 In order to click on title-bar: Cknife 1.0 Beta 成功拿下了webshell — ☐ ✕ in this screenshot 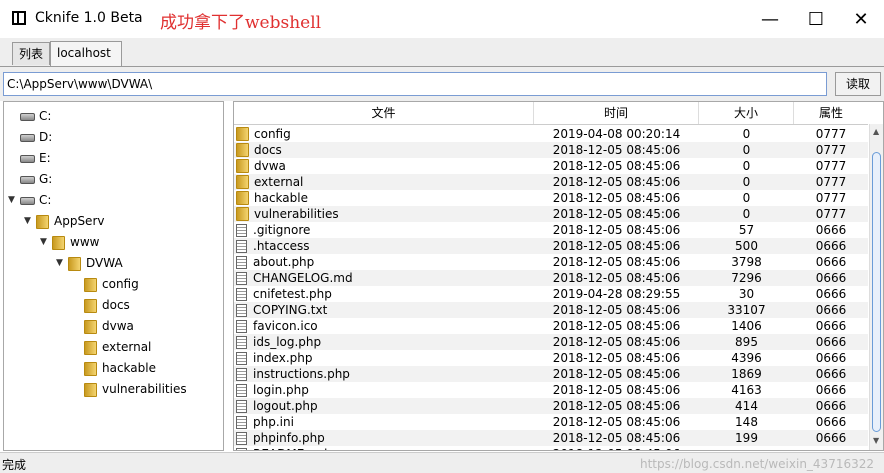, I will do `click(442, 19)`.